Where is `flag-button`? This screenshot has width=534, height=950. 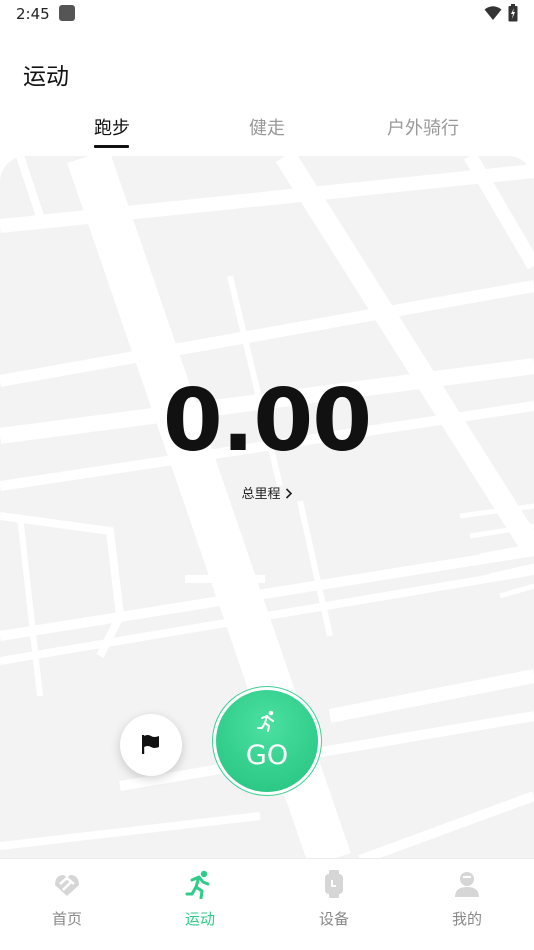 flag-button is located at coordinates (151, 745).